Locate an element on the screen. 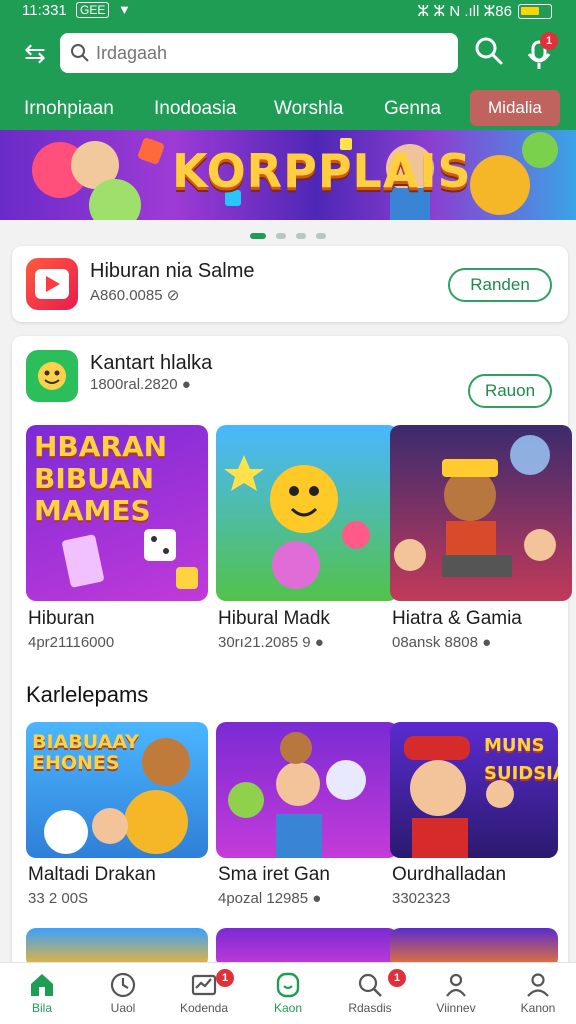  header-search-icon is located at coordinates (489, 51).